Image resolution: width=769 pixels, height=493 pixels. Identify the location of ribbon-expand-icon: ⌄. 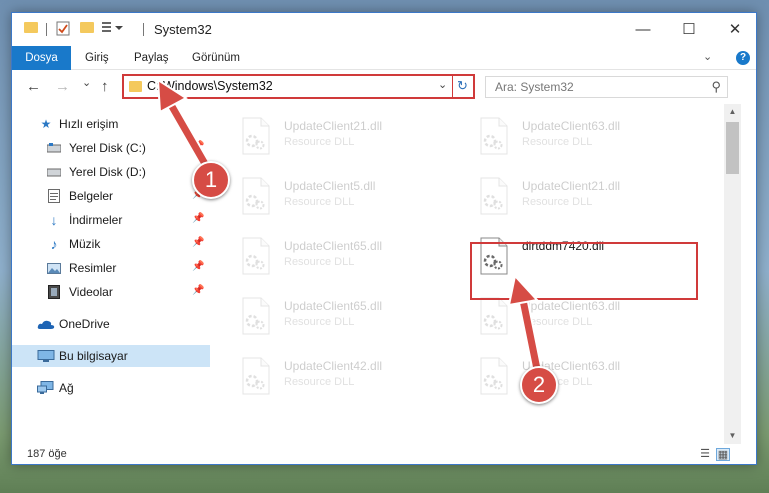
(707, 56).